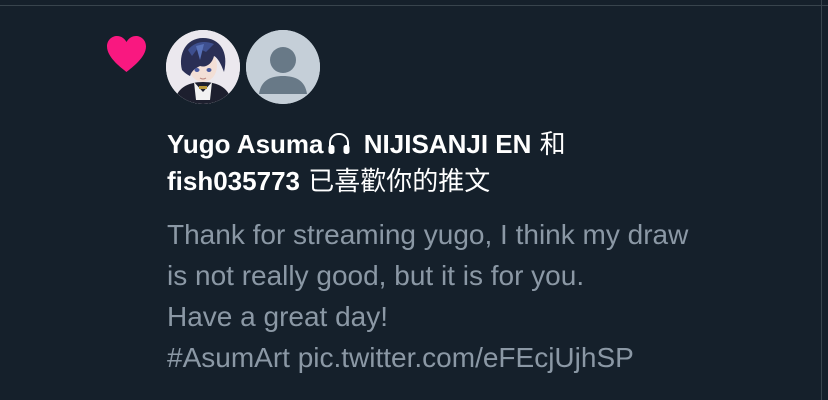  What do you see at coordinates (400, 357) in the screenshot?
I see `tweet-line-4: #AsumArt pic.twitter.com/eFEcjUjhSP` at bounding box center [400, 357].